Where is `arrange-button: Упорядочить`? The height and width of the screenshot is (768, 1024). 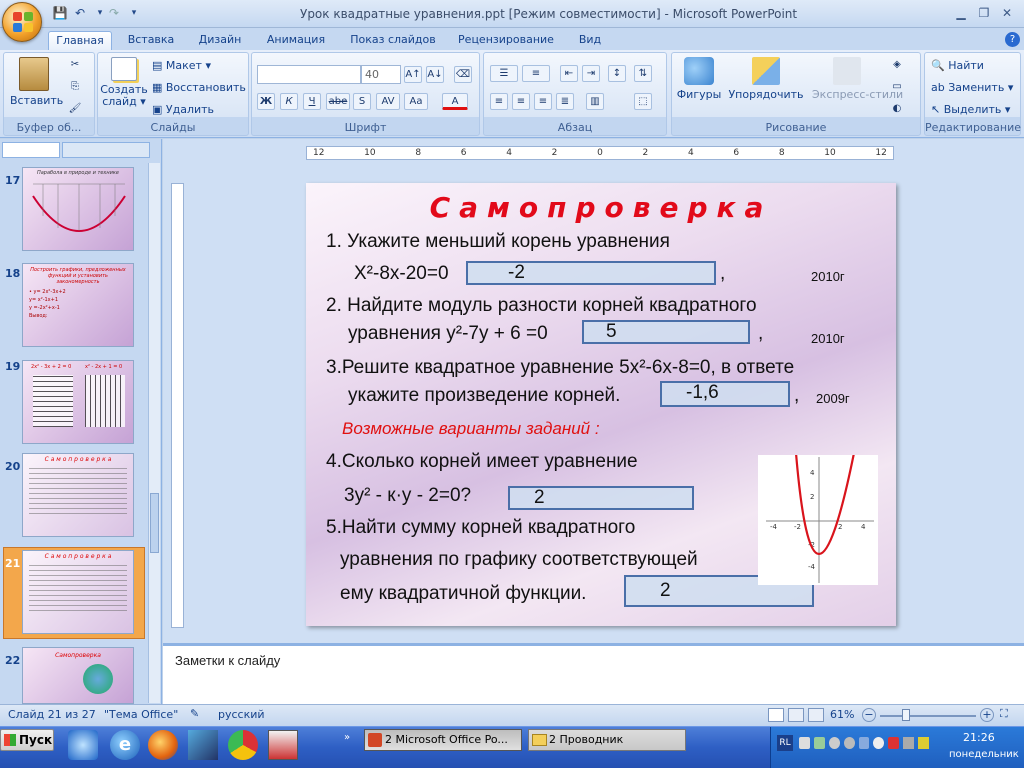 arrange-button: Упорядочить is located at coordinates (766, 79).